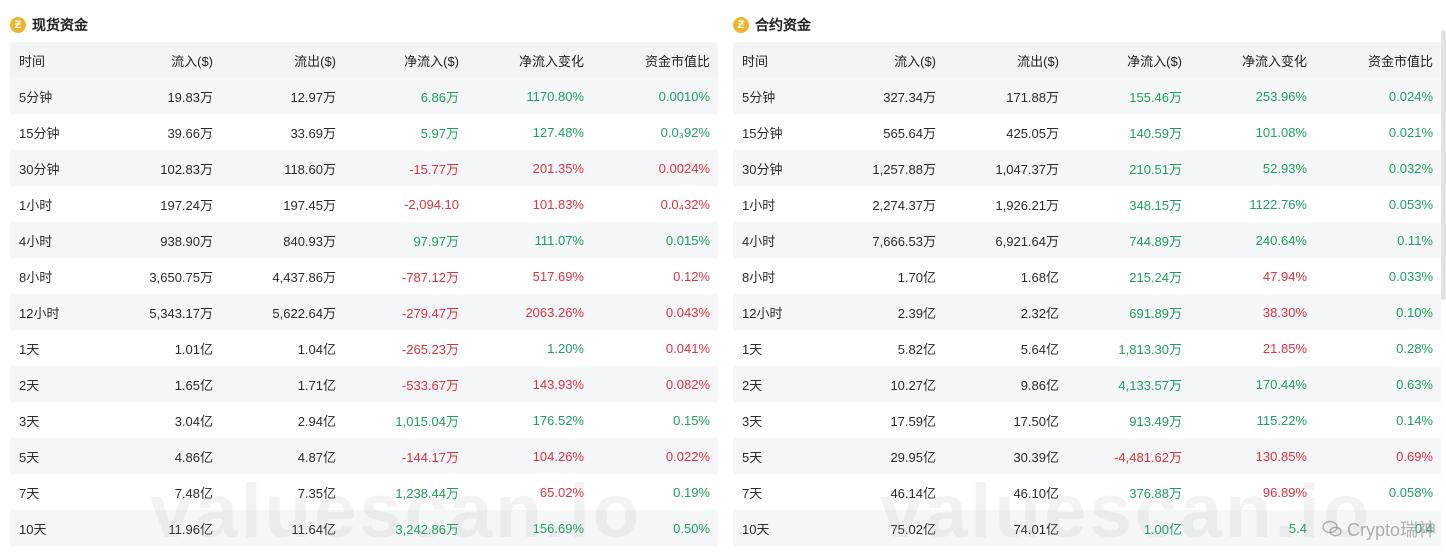 Image resolution: width=1446 pixels, height=555 pixels. Describe the element at coordinates (752, 421) in the screenshot. I see `cell-time: 3天` at that location.